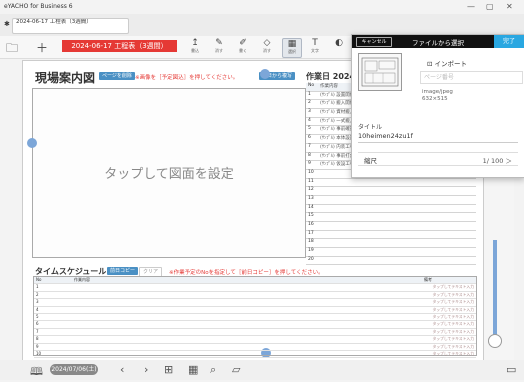 Image resolution: width=524 pixels, height=382 pixels. Describe the element at coordinates (337, 104) in the screenshot. I see `row-text: (ｻﾝﾌﾟﾙ) 搬入開始` at that location.